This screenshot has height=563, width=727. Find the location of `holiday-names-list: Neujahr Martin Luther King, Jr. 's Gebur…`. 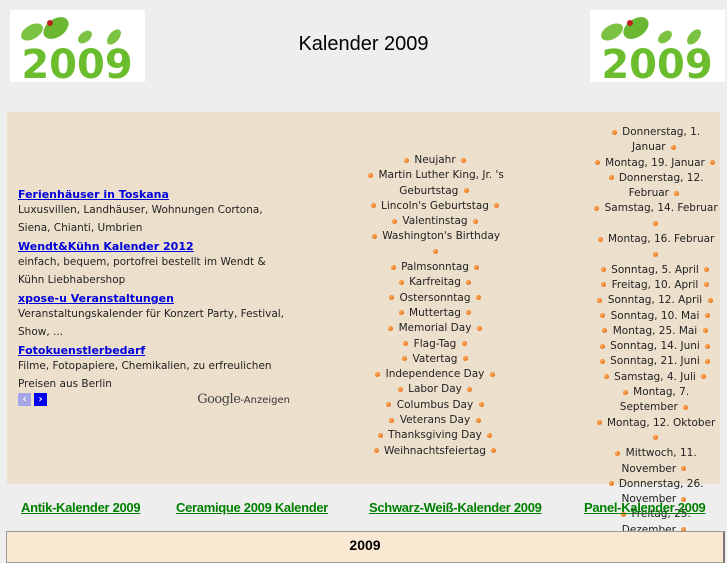

holiday-names-list: Neujahr Martin Luther King, Jr. 's Gebur… is located at coordinates (435, 306).